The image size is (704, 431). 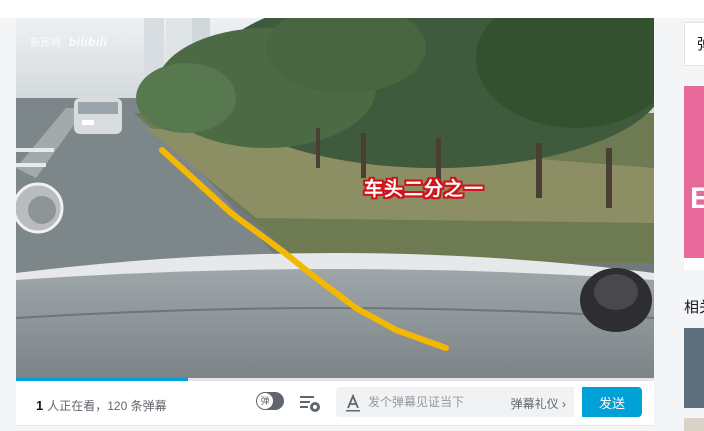 I want to click on sidebar-ad: E, so click(x=694, y=172).